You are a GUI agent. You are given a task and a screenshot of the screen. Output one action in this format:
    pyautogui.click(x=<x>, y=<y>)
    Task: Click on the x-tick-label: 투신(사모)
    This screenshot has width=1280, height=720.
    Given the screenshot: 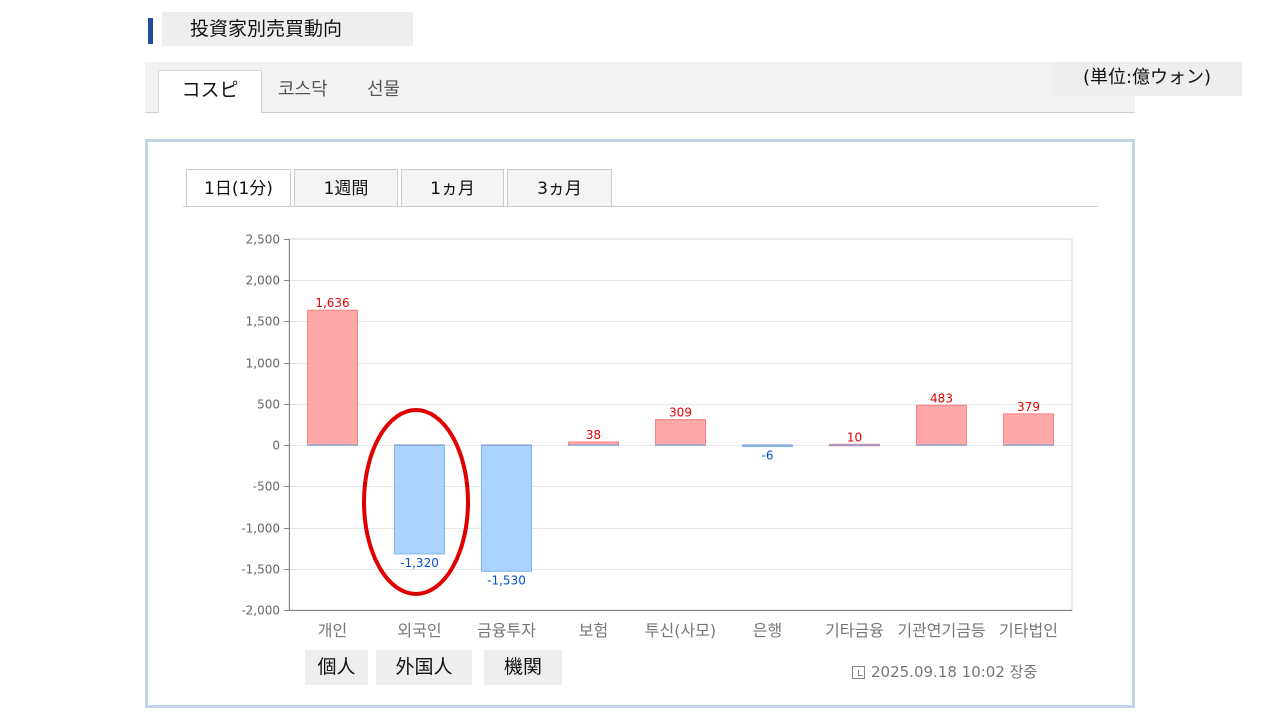 What is the action you would take?
    pyautogui.click(x=680, y=630)
    